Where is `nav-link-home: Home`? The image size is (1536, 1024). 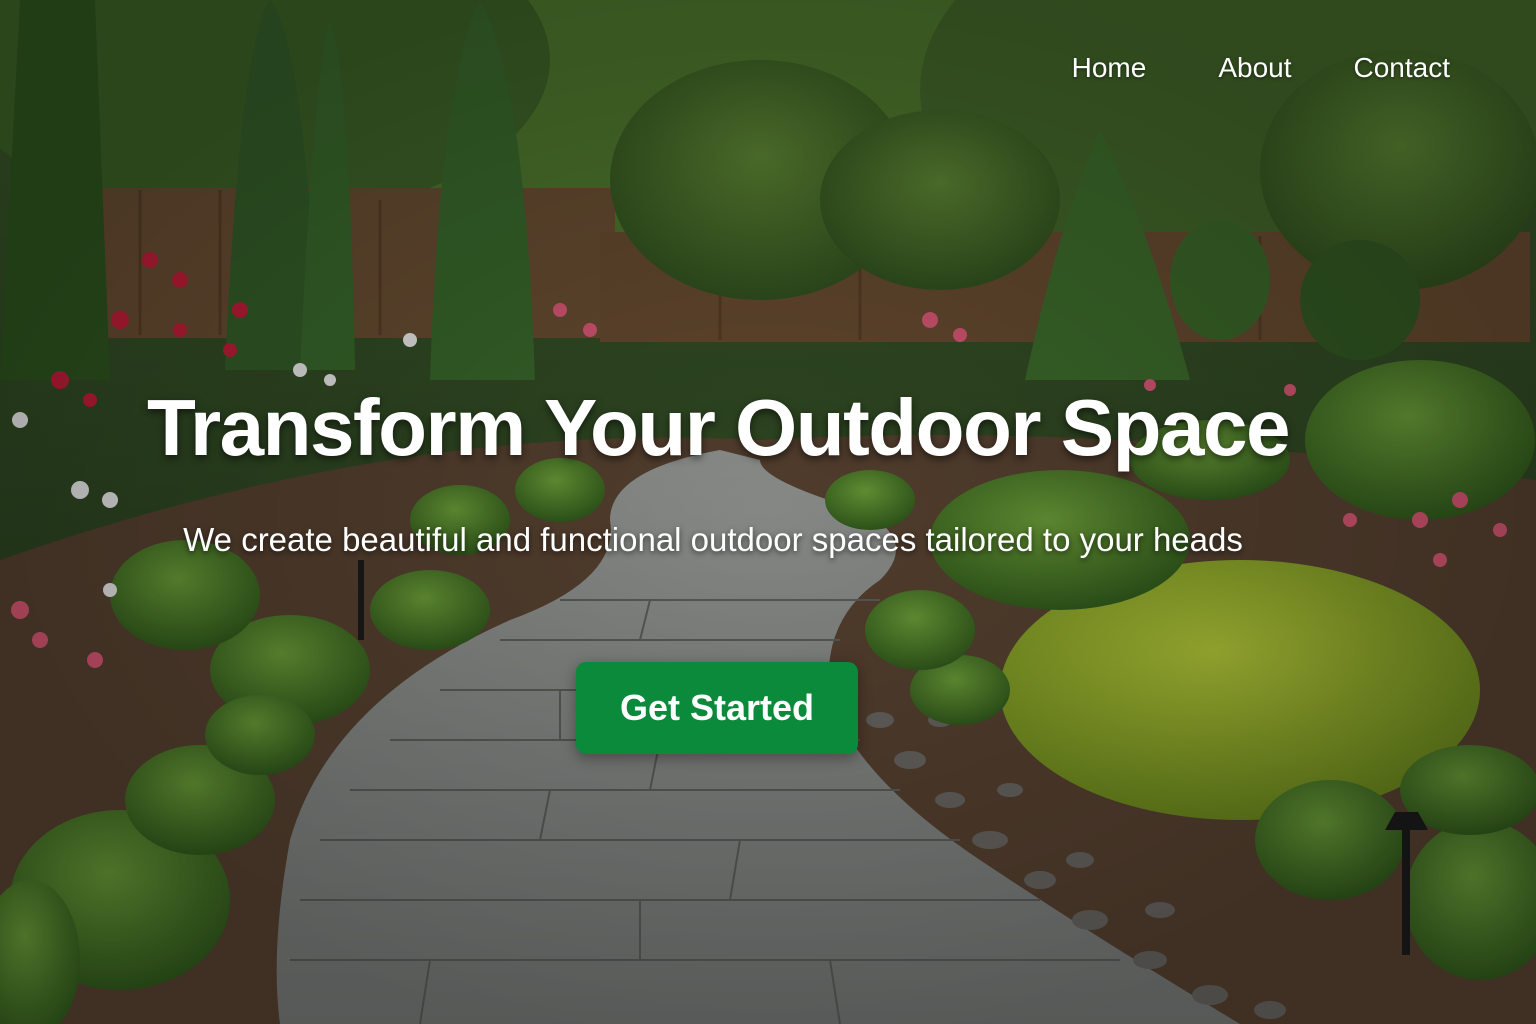
nav-link-home: Home is located at coordinates (1109, 68).